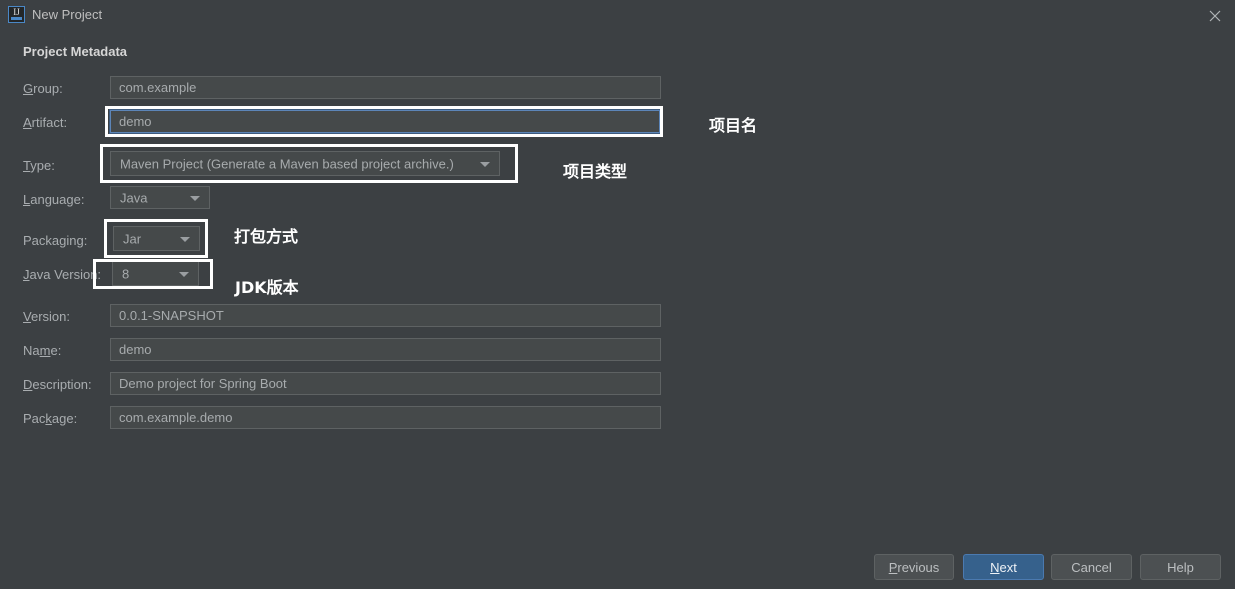  I want to click on description-value: Demo project for Spring Boot, so click(203, 383).